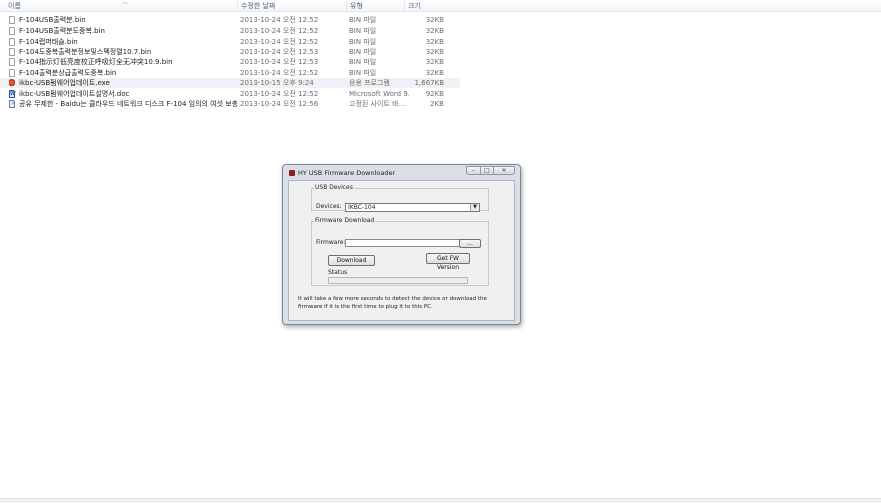 The image size is (881, 503). Describe the element at coordinates (474, 207) in the screenshot. I see `chevron-down-icon: ▼` at that location.